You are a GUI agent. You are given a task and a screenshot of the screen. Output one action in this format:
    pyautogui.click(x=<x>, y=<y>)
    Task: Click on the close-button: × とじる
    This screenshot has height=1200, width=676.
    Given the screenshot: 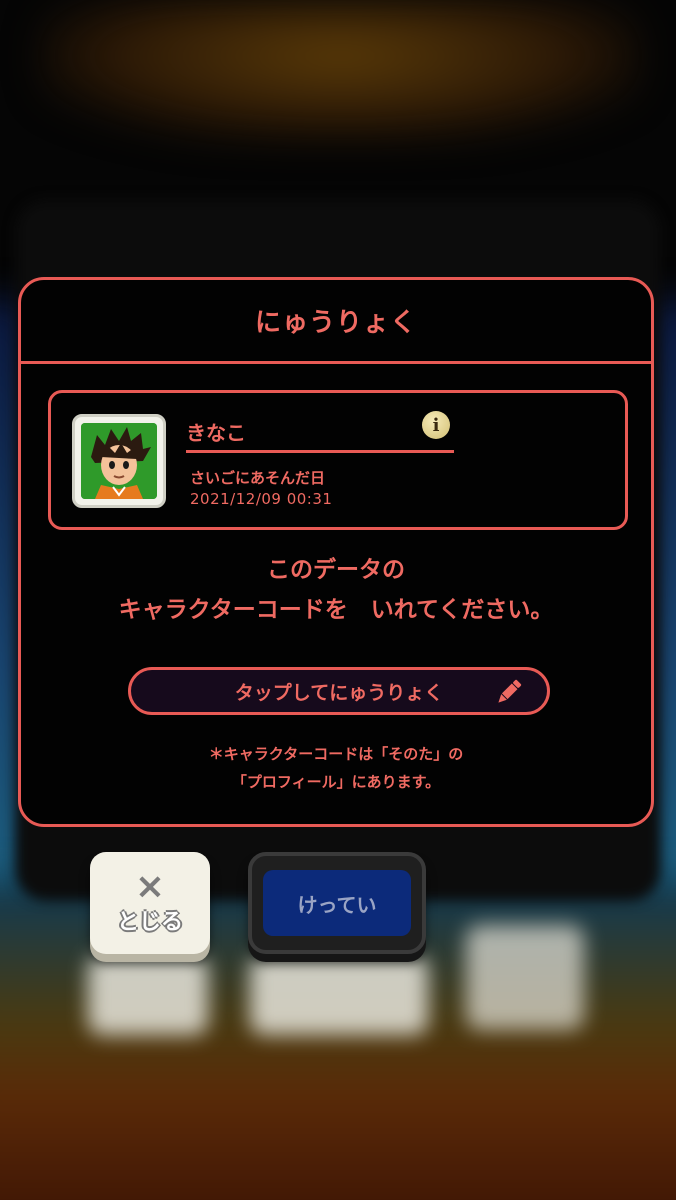 What is the action you would take?
    pyautogui.click(x=150, y=903)
    